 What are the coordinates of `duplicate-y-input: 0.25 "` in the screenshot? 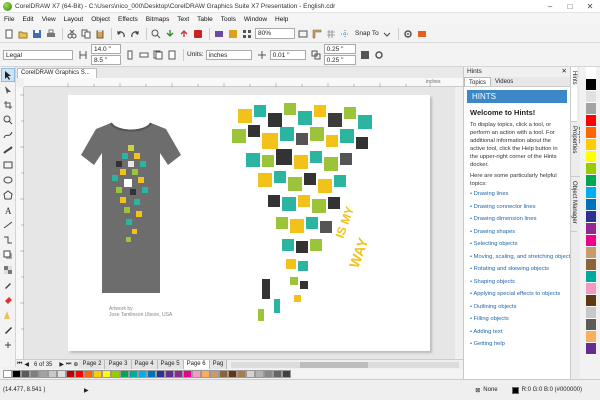 It's located at (339, 60).